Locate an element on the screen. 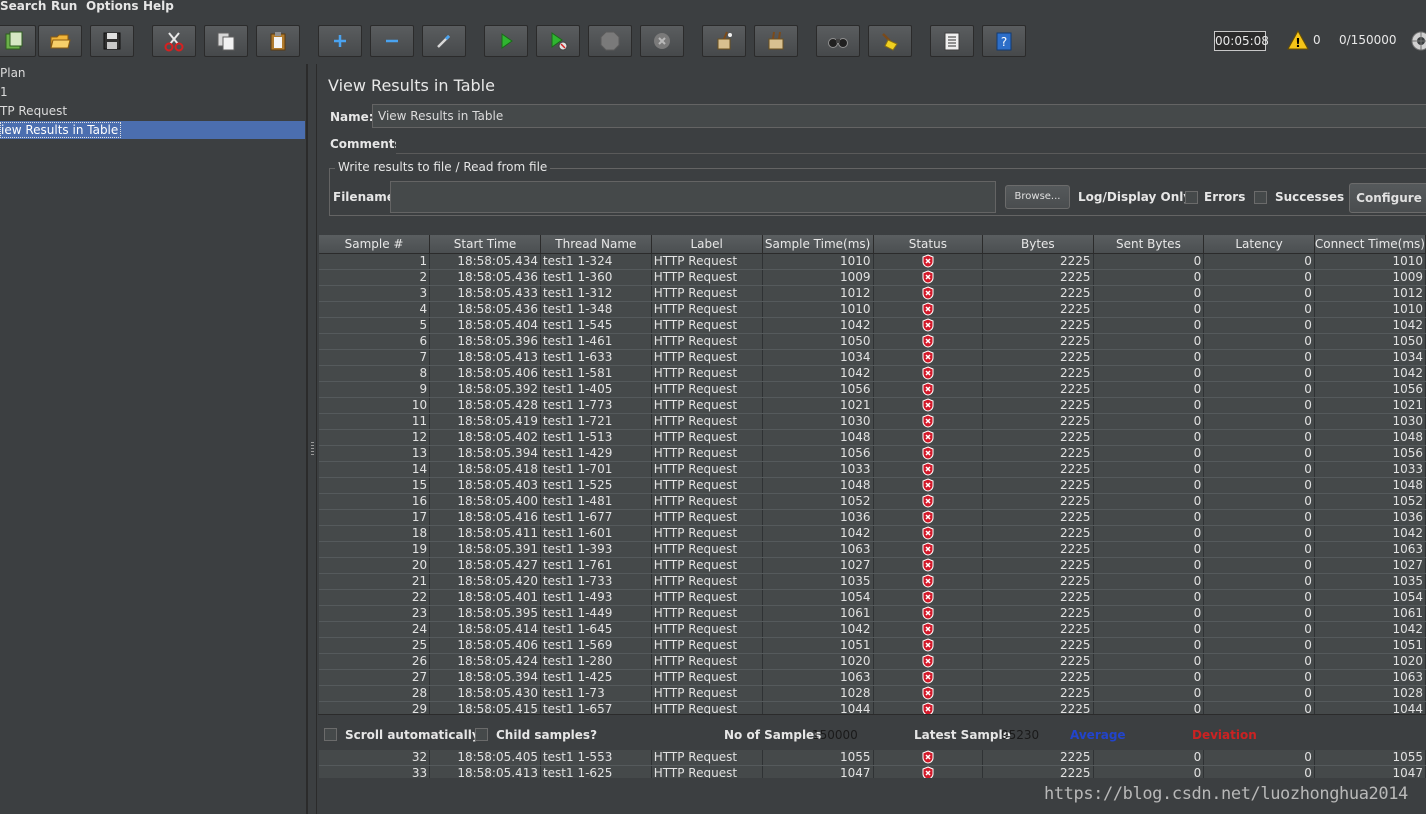 The image size is (1426, 814). column-header: Connect Time(ms) is located at coordinates (1370, 244).